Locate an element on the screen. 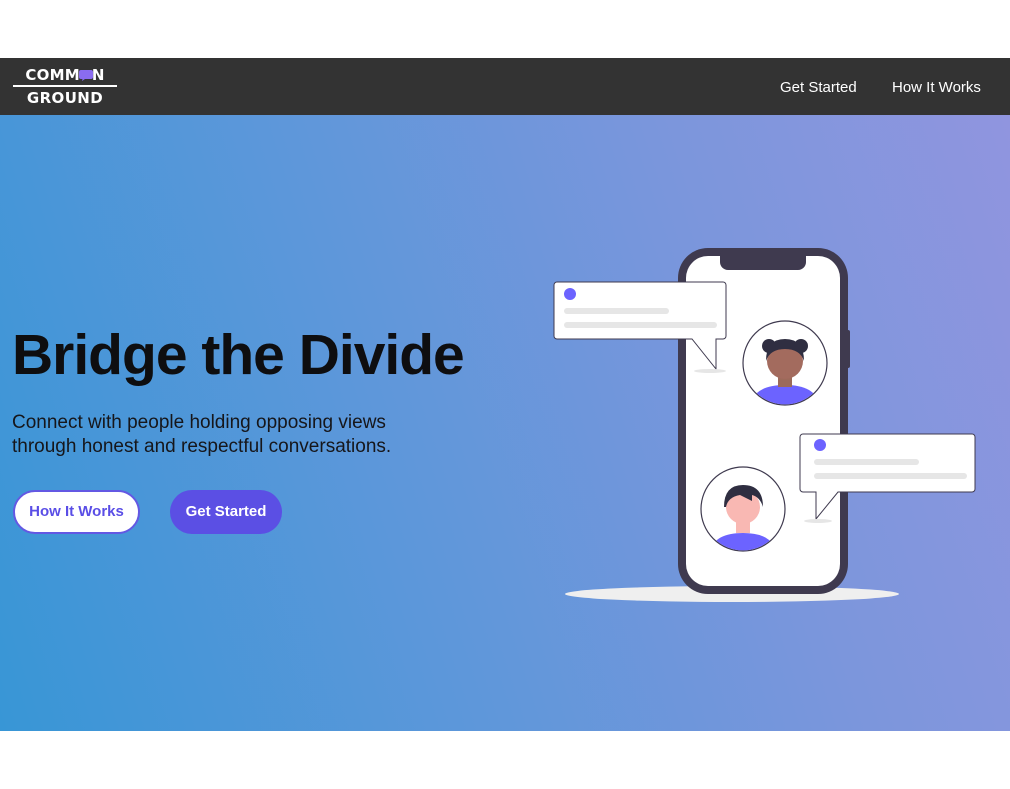  logo-divider is located at coordinates (65, 86).